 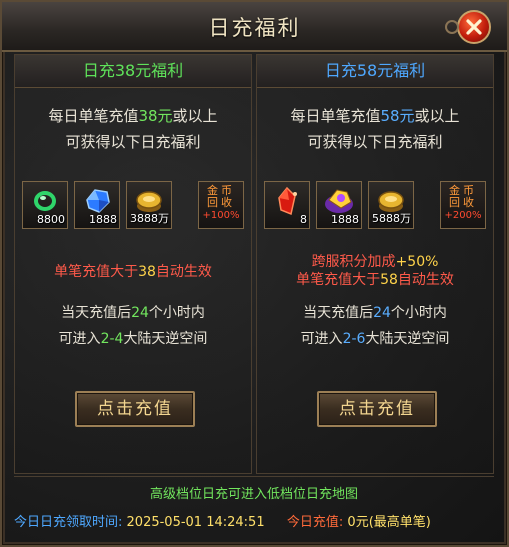 What do you see at coordinates (389, 522) in the screenshot?
I see `today-recharge-value: 0元(最高单笔)` at bounding box center [389, 522].